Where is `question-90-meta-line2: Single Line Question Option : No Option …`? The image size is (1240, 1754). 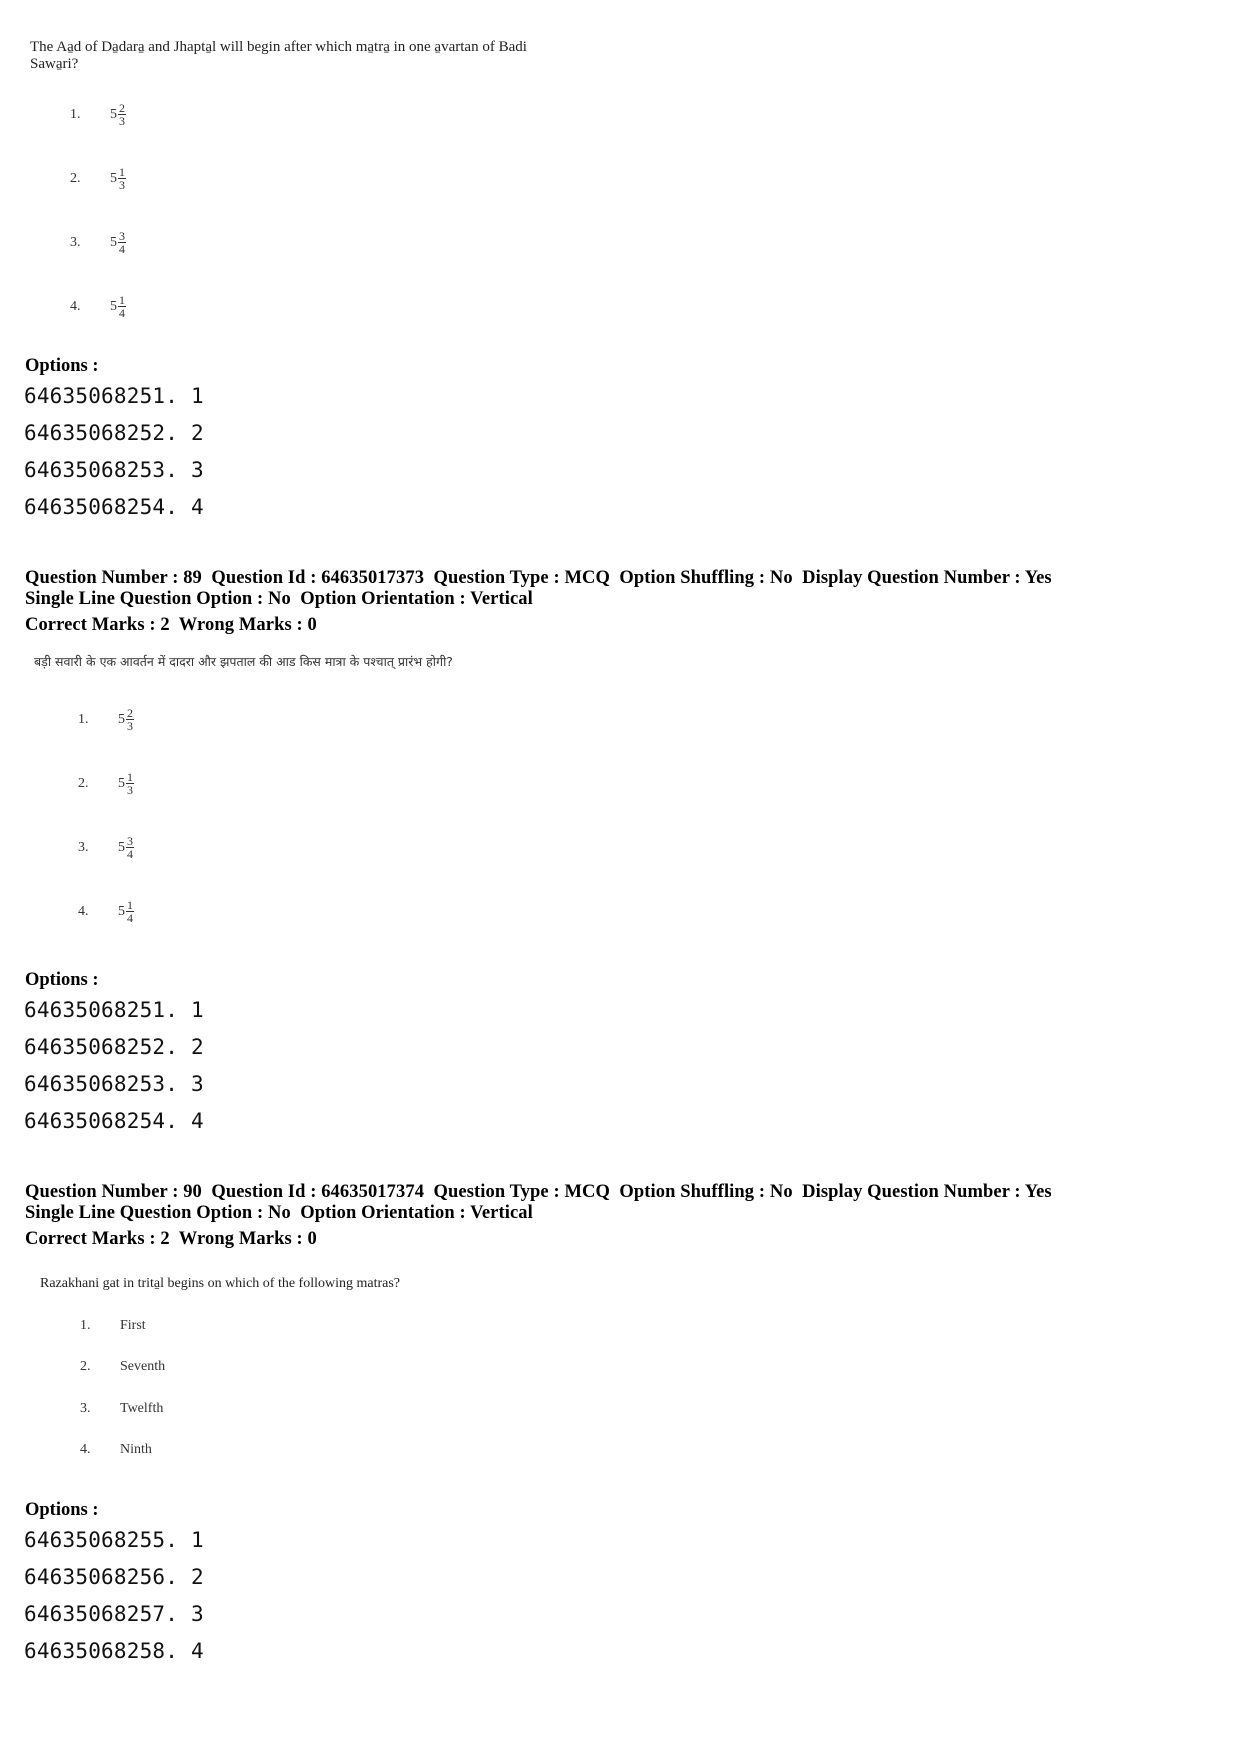 question-90-meta-line2: Single Line Question Option : No Option … is located at coordinates (279, 1213).